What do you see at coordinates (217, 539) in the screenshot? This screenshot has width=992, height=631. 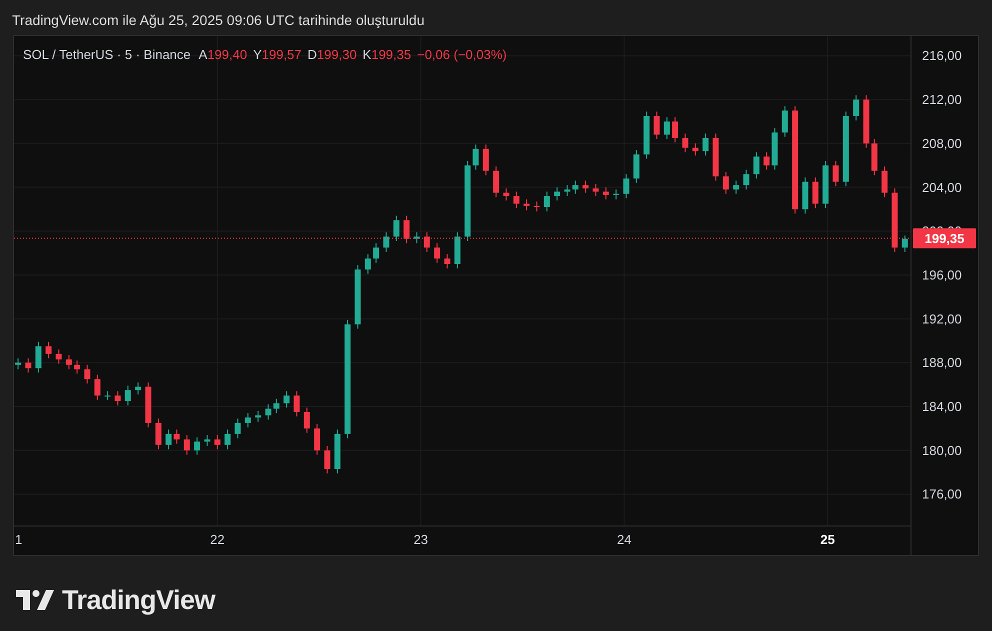 I see `time-axis-label: 22` at bounding box center [217, 539].